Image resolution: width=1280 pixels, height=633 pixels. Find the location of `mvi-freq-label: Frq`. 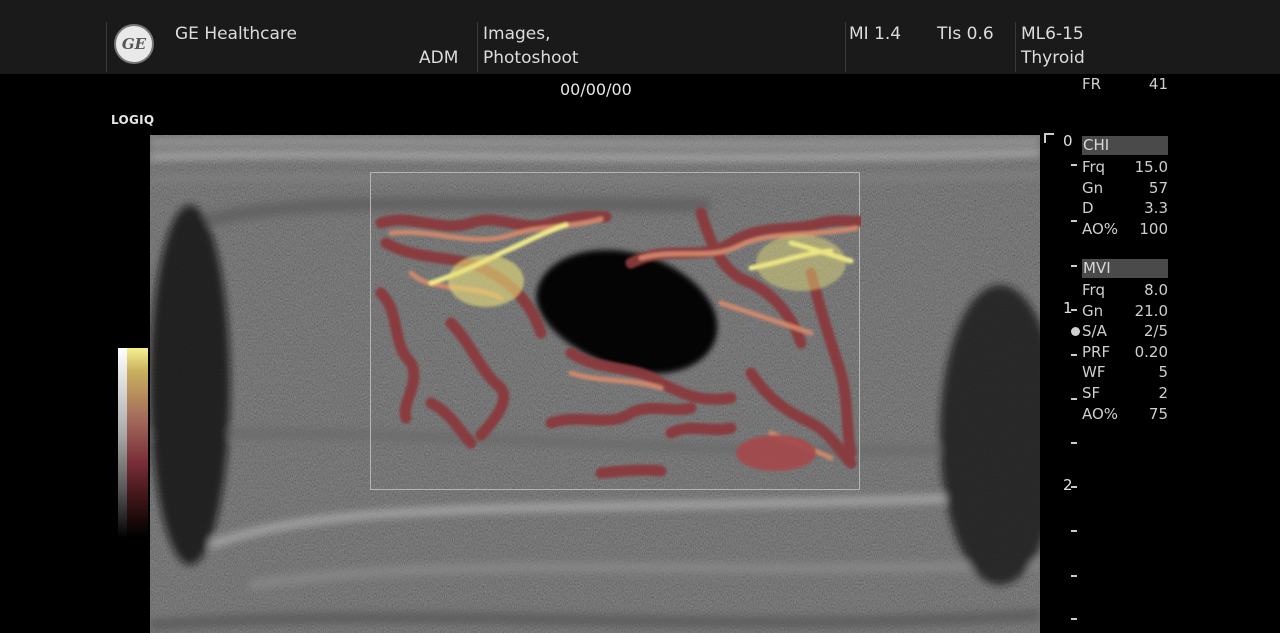

mvi-freq-label: Frq is located at coordinates (1093, 290).